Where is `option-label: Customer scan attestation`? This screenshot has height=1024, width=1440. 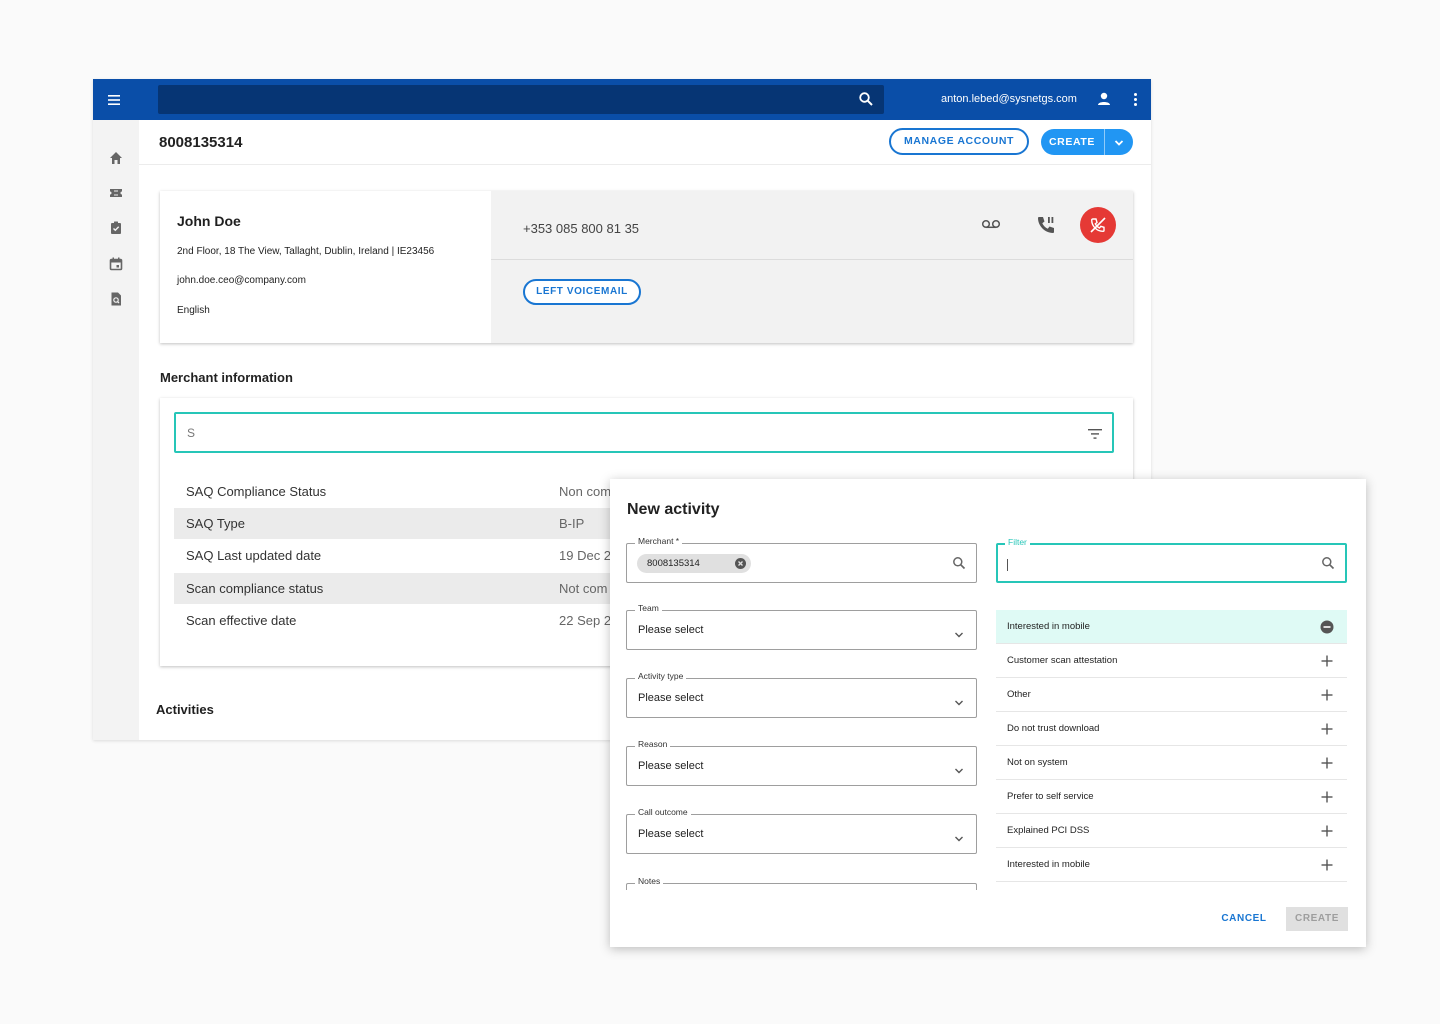
option-label: Customer scan attestation is located at coordinates (1062, 660).